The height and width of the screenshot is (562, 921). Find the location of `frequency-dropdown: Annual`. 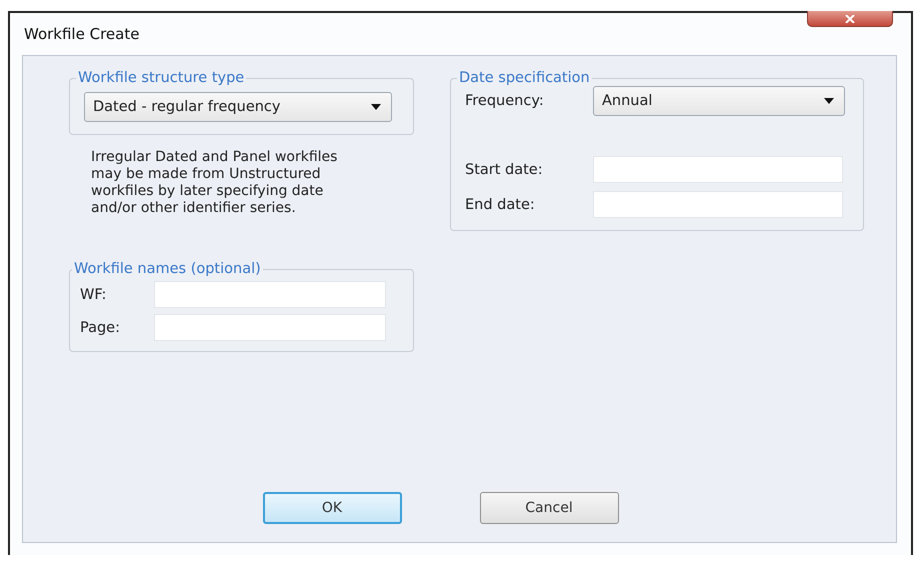

frequency-dropdown: Annual is located at coordinates (719, 101).